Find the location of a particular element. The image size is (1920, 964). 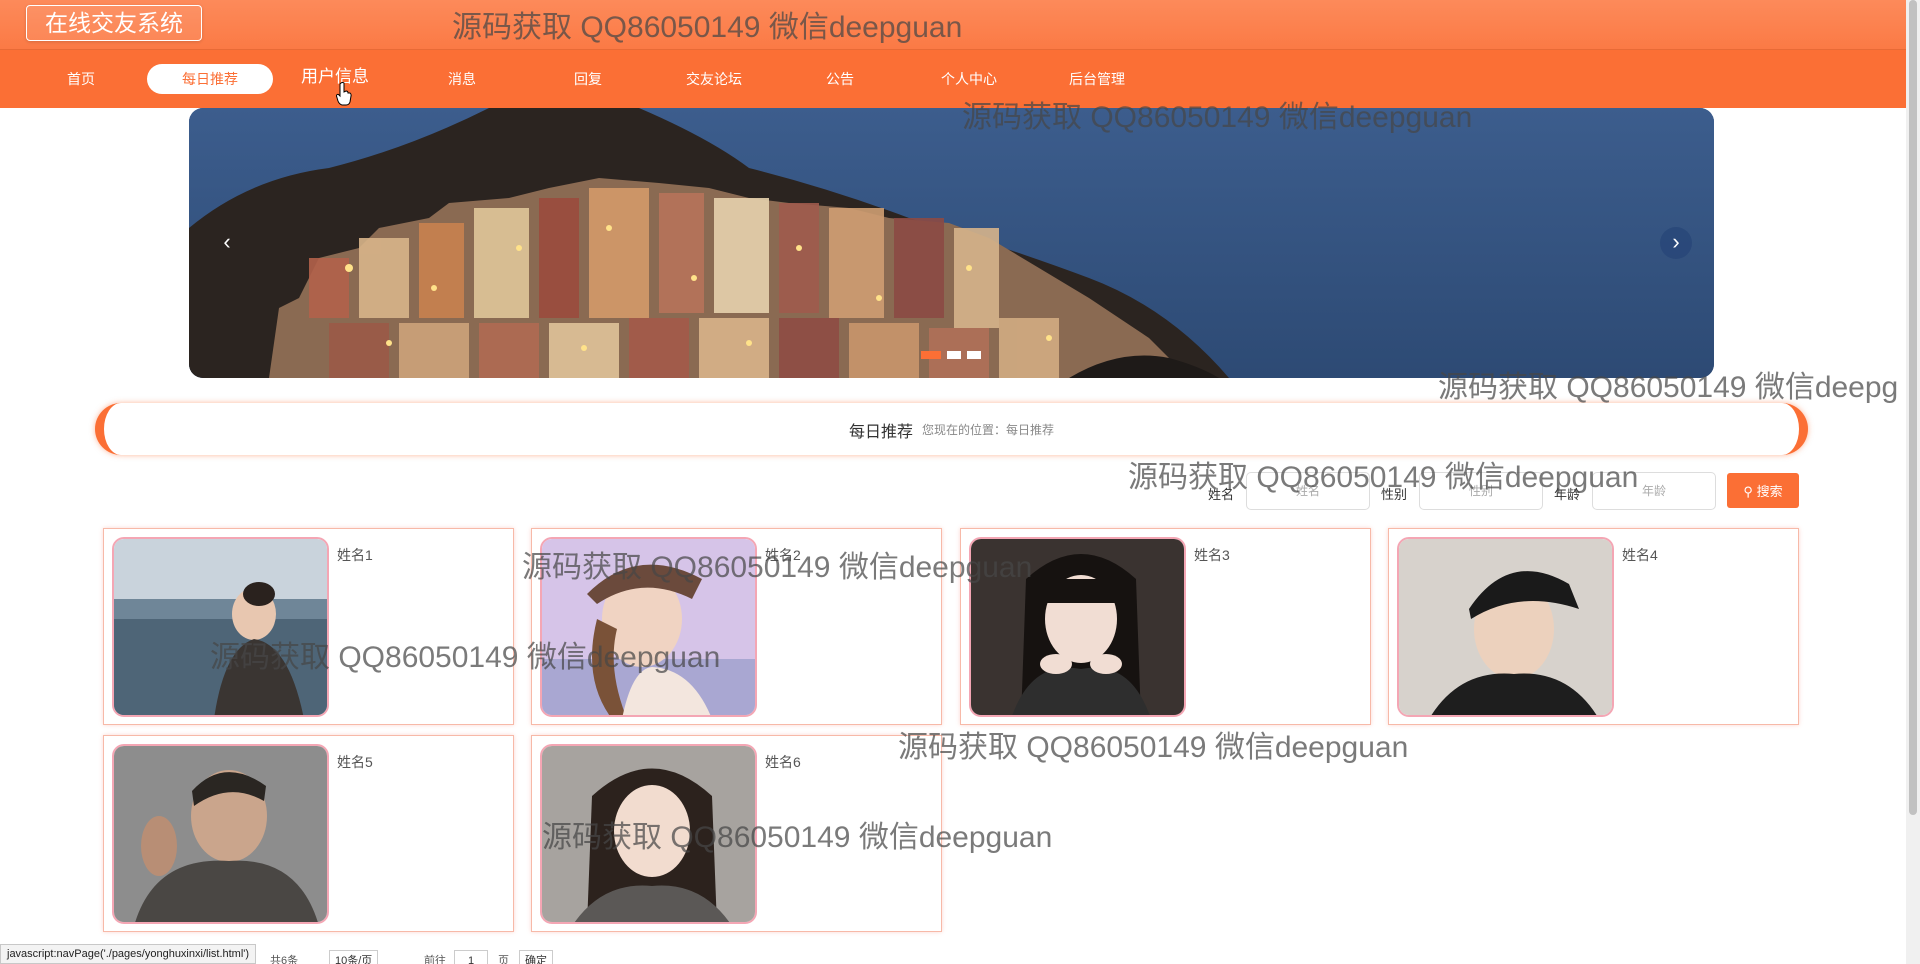

brand-logo: 在线交友系统 is located at coordinates (114, 23).